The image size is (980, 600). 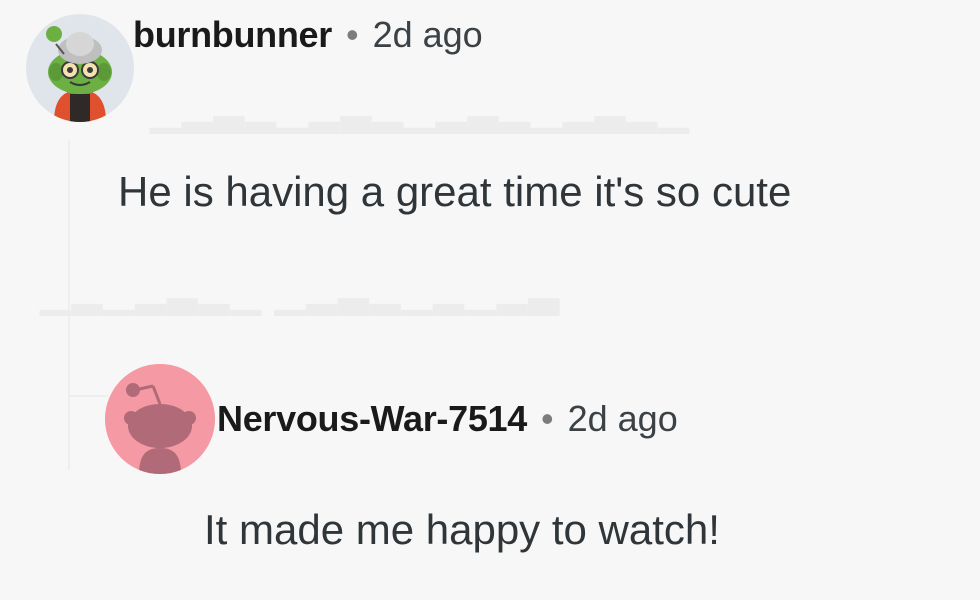 I want to click on goblin-snoo-avatar-icon, so click(x=80, y=68).